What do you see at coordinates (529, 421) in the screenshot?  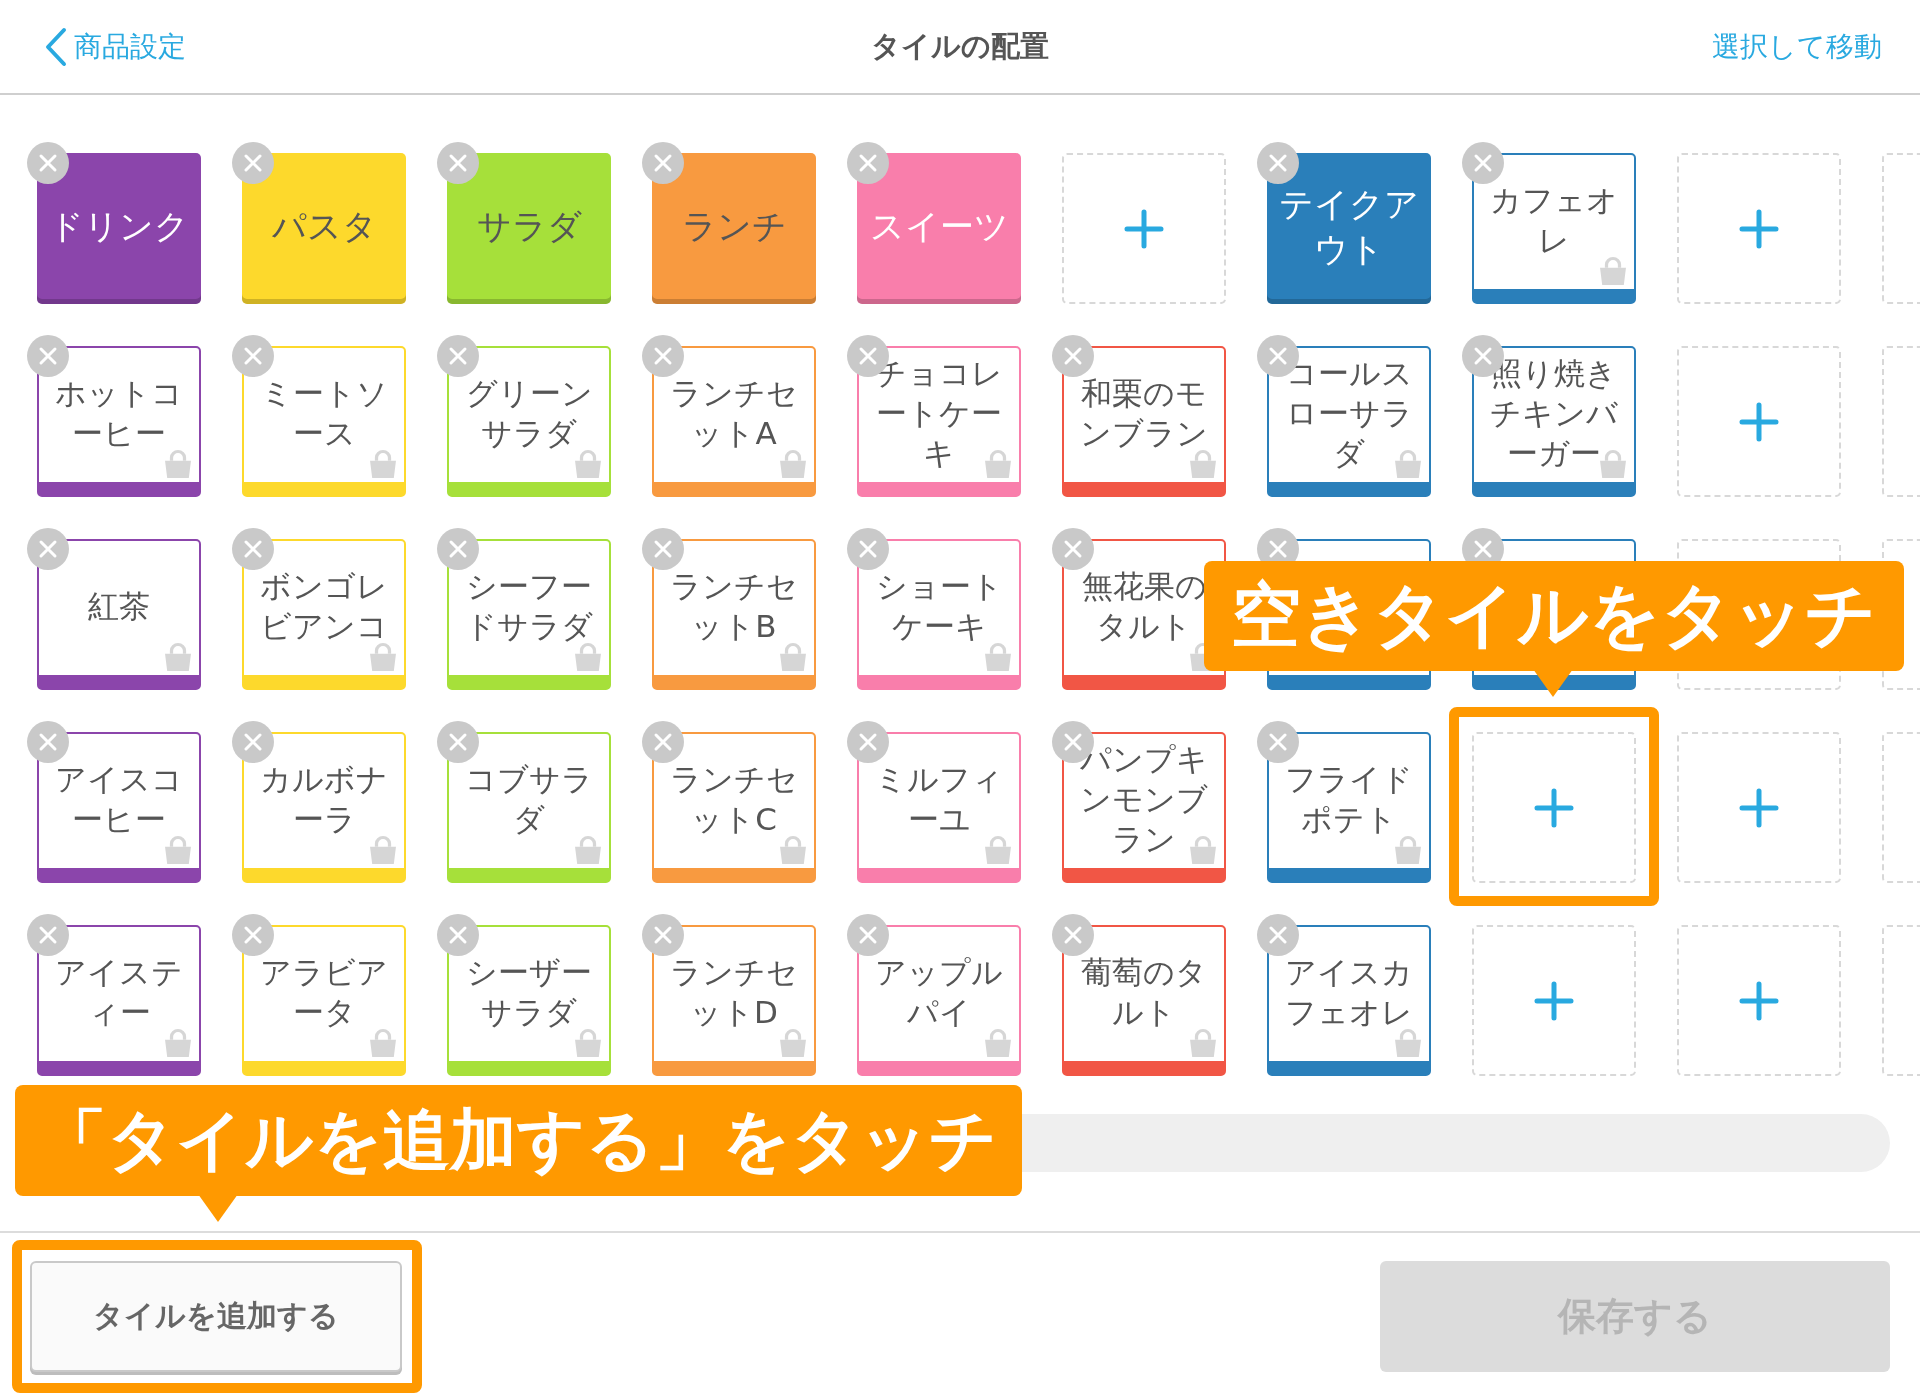 I see `item-tile: グリーンサラダ` at bounding box center [529, 421].